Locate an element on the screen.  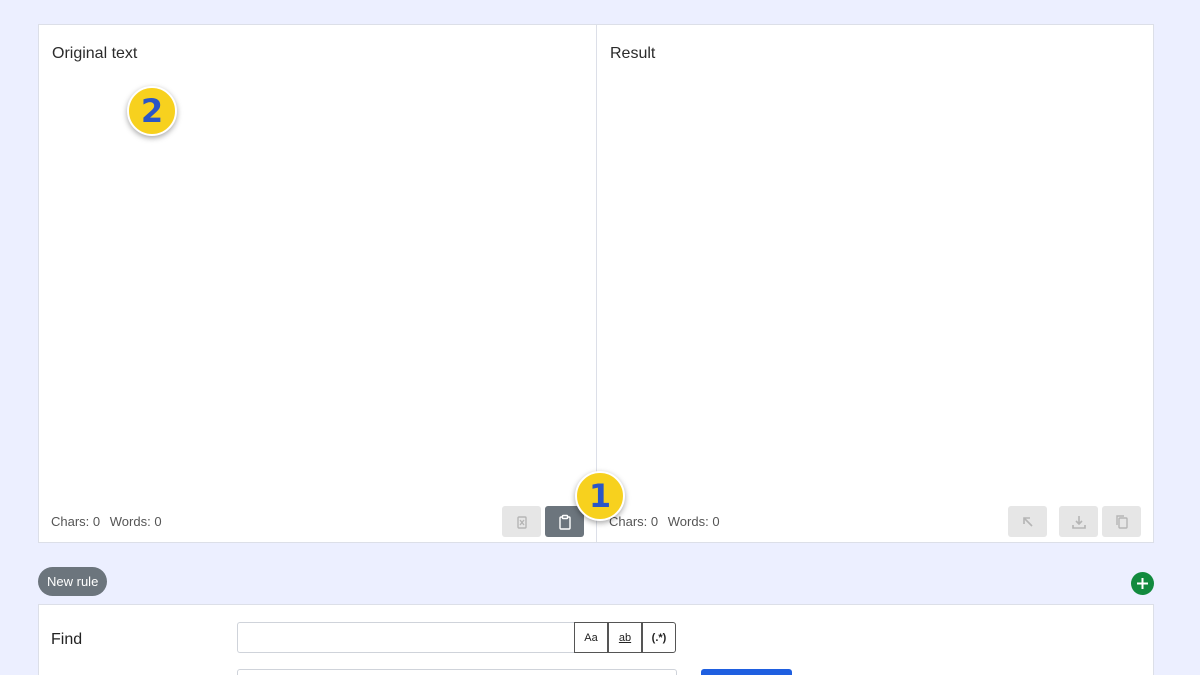
result-words-count: Words: 0 is located at coordinates (693, 521).